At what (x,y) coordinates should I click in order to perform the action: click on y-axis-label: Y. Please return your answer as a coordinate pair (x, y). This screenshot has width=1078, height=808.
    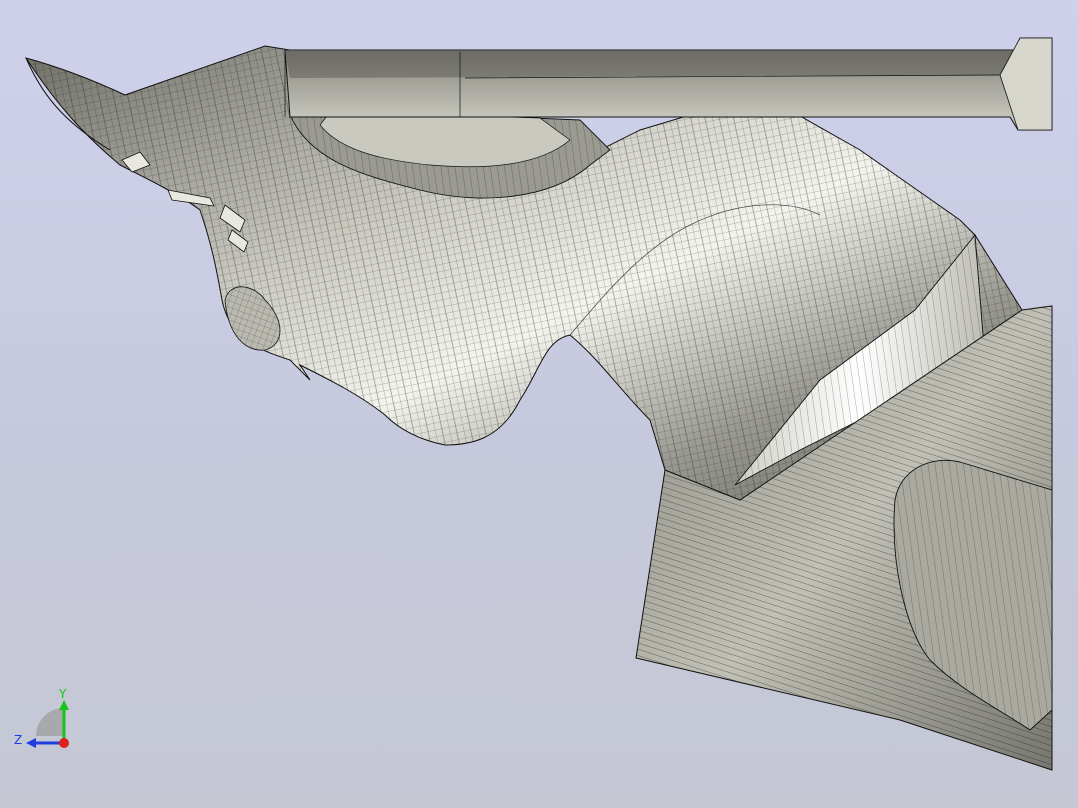
    Looking at the image, I should click on (62, 694).